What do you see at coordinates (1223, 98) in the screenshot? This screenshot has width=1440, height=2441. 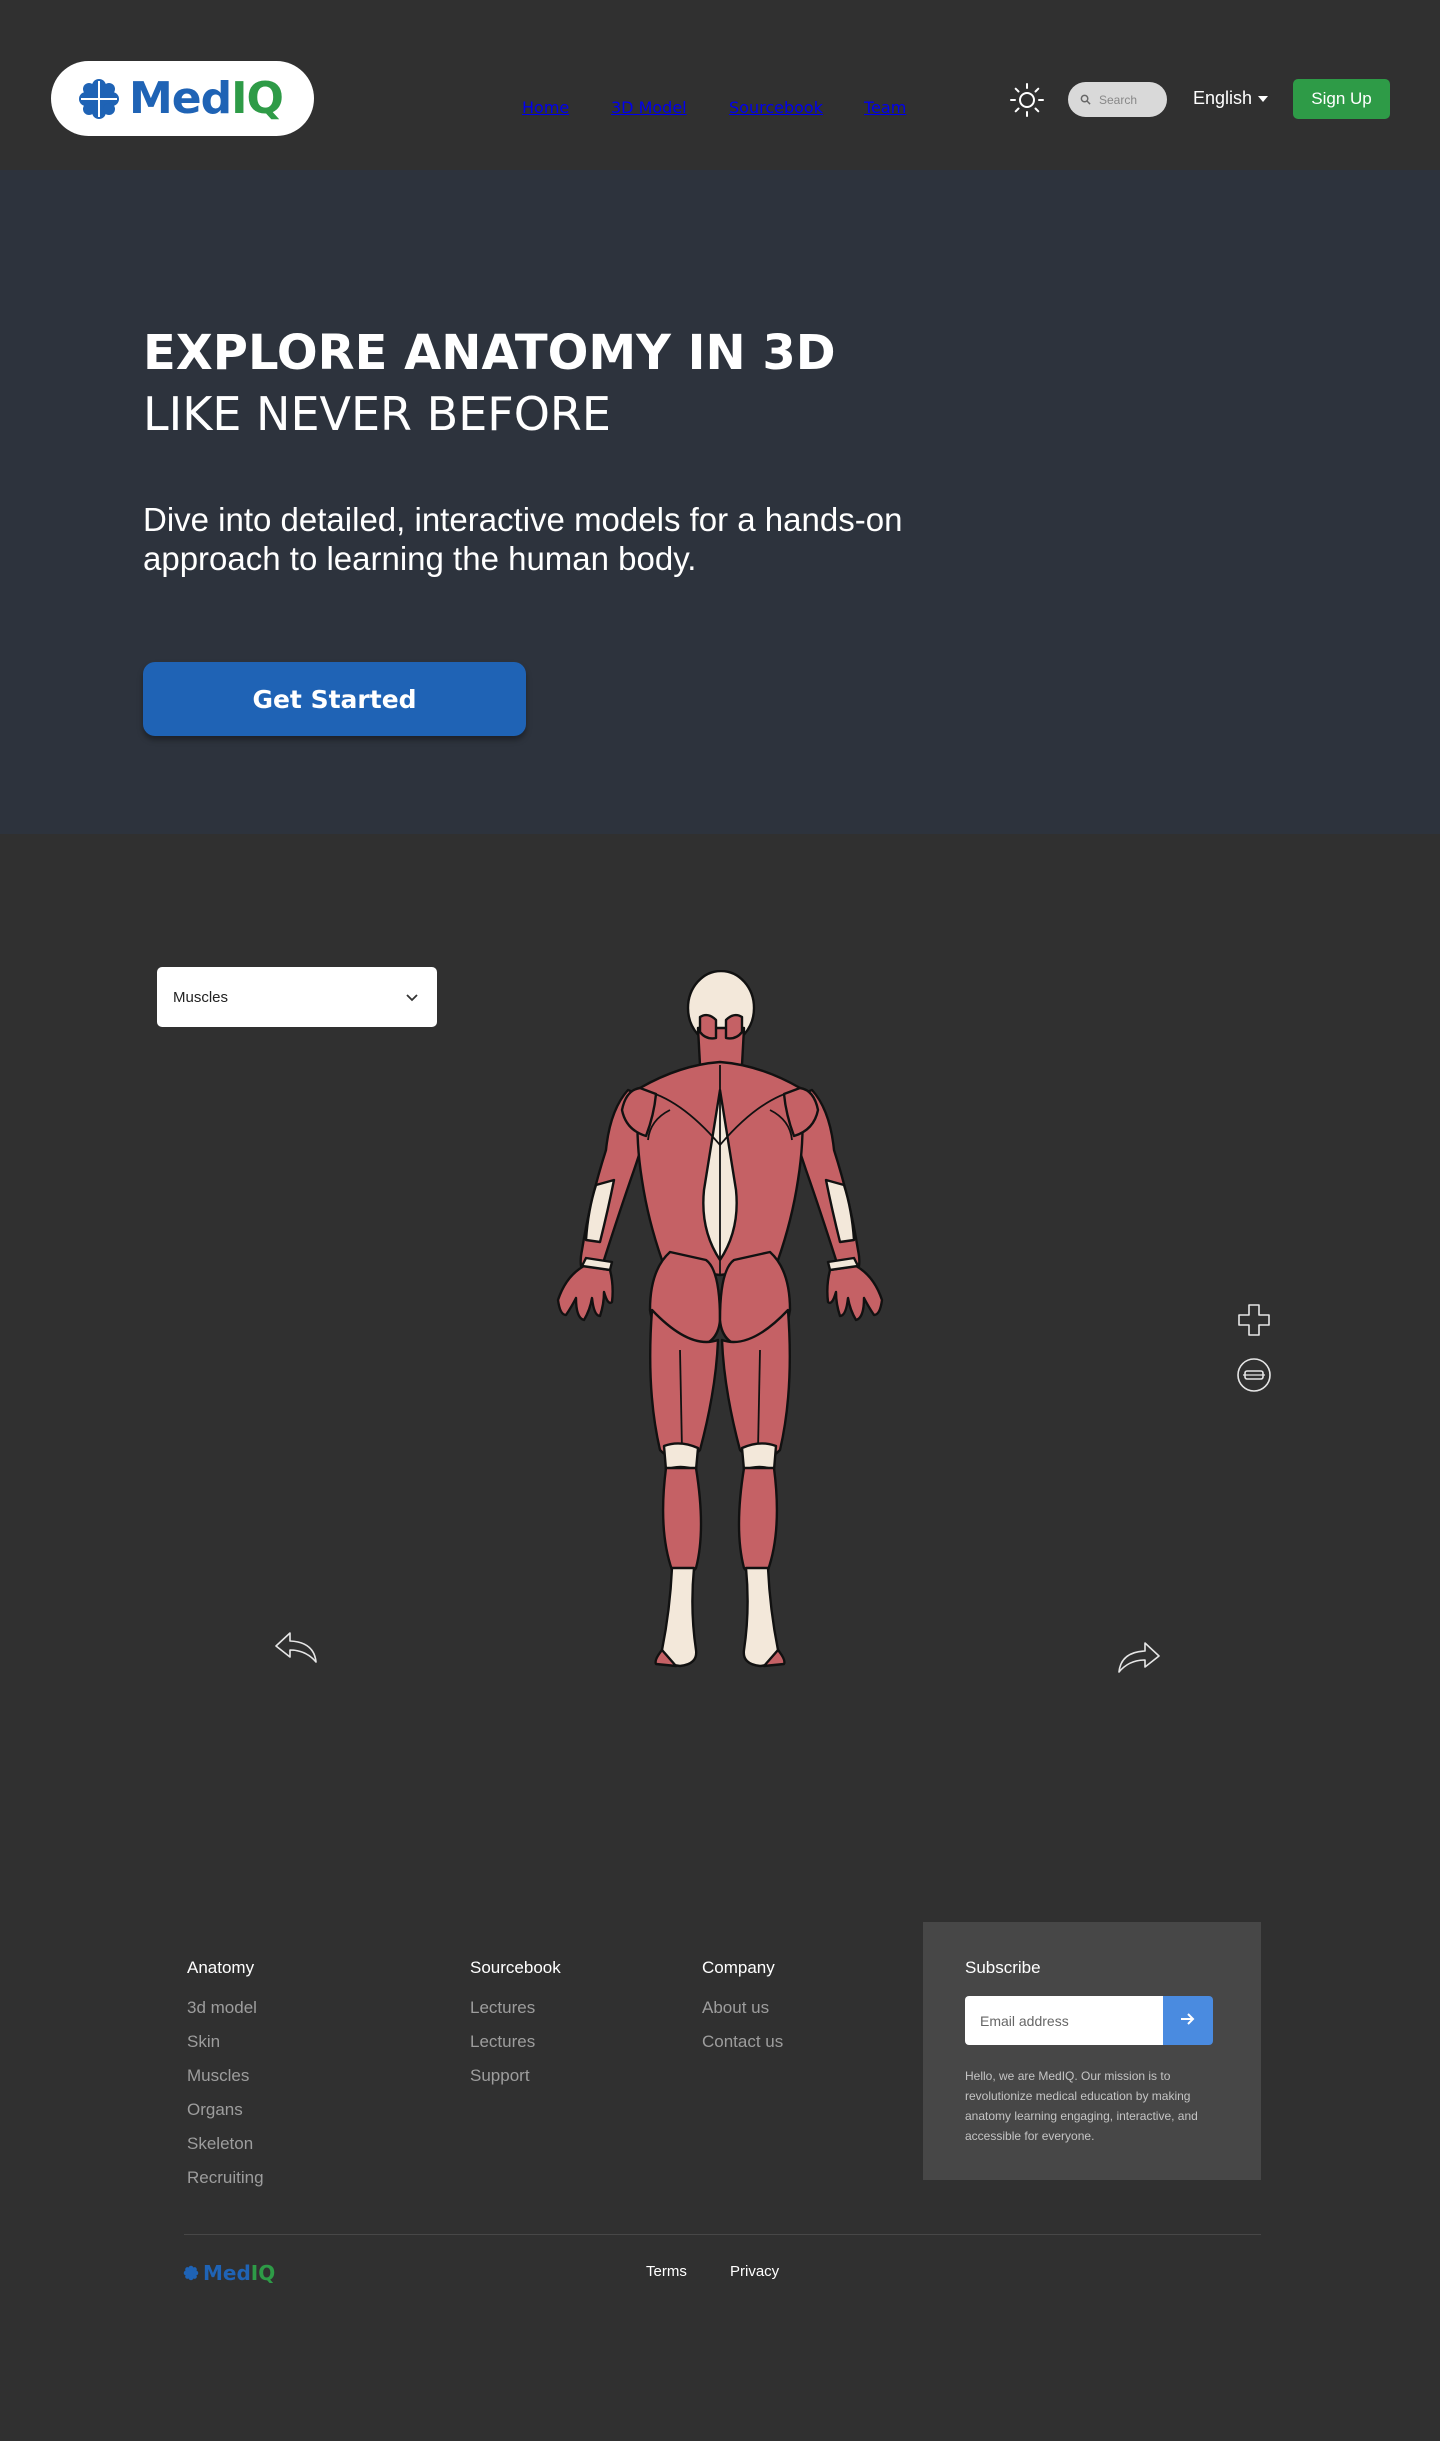 I see `language-label: English` at bounding box center [1223, 98].